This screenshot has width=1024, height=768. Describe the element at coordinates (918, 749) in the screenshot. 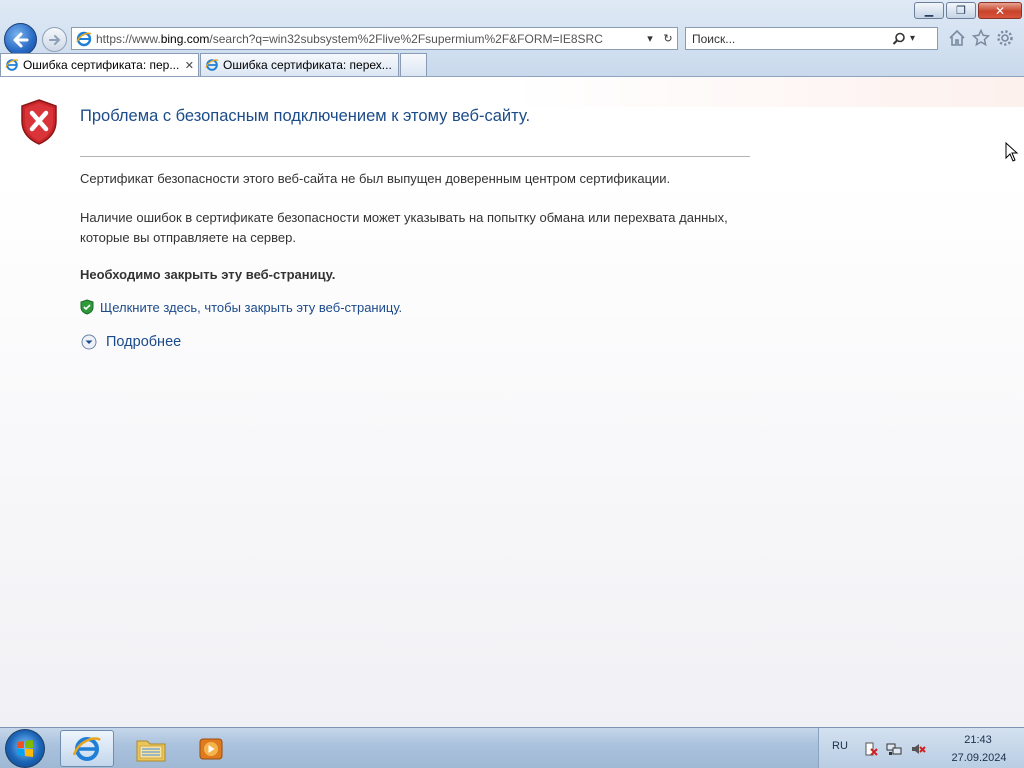

I see `volume-muted-icon` at that location.